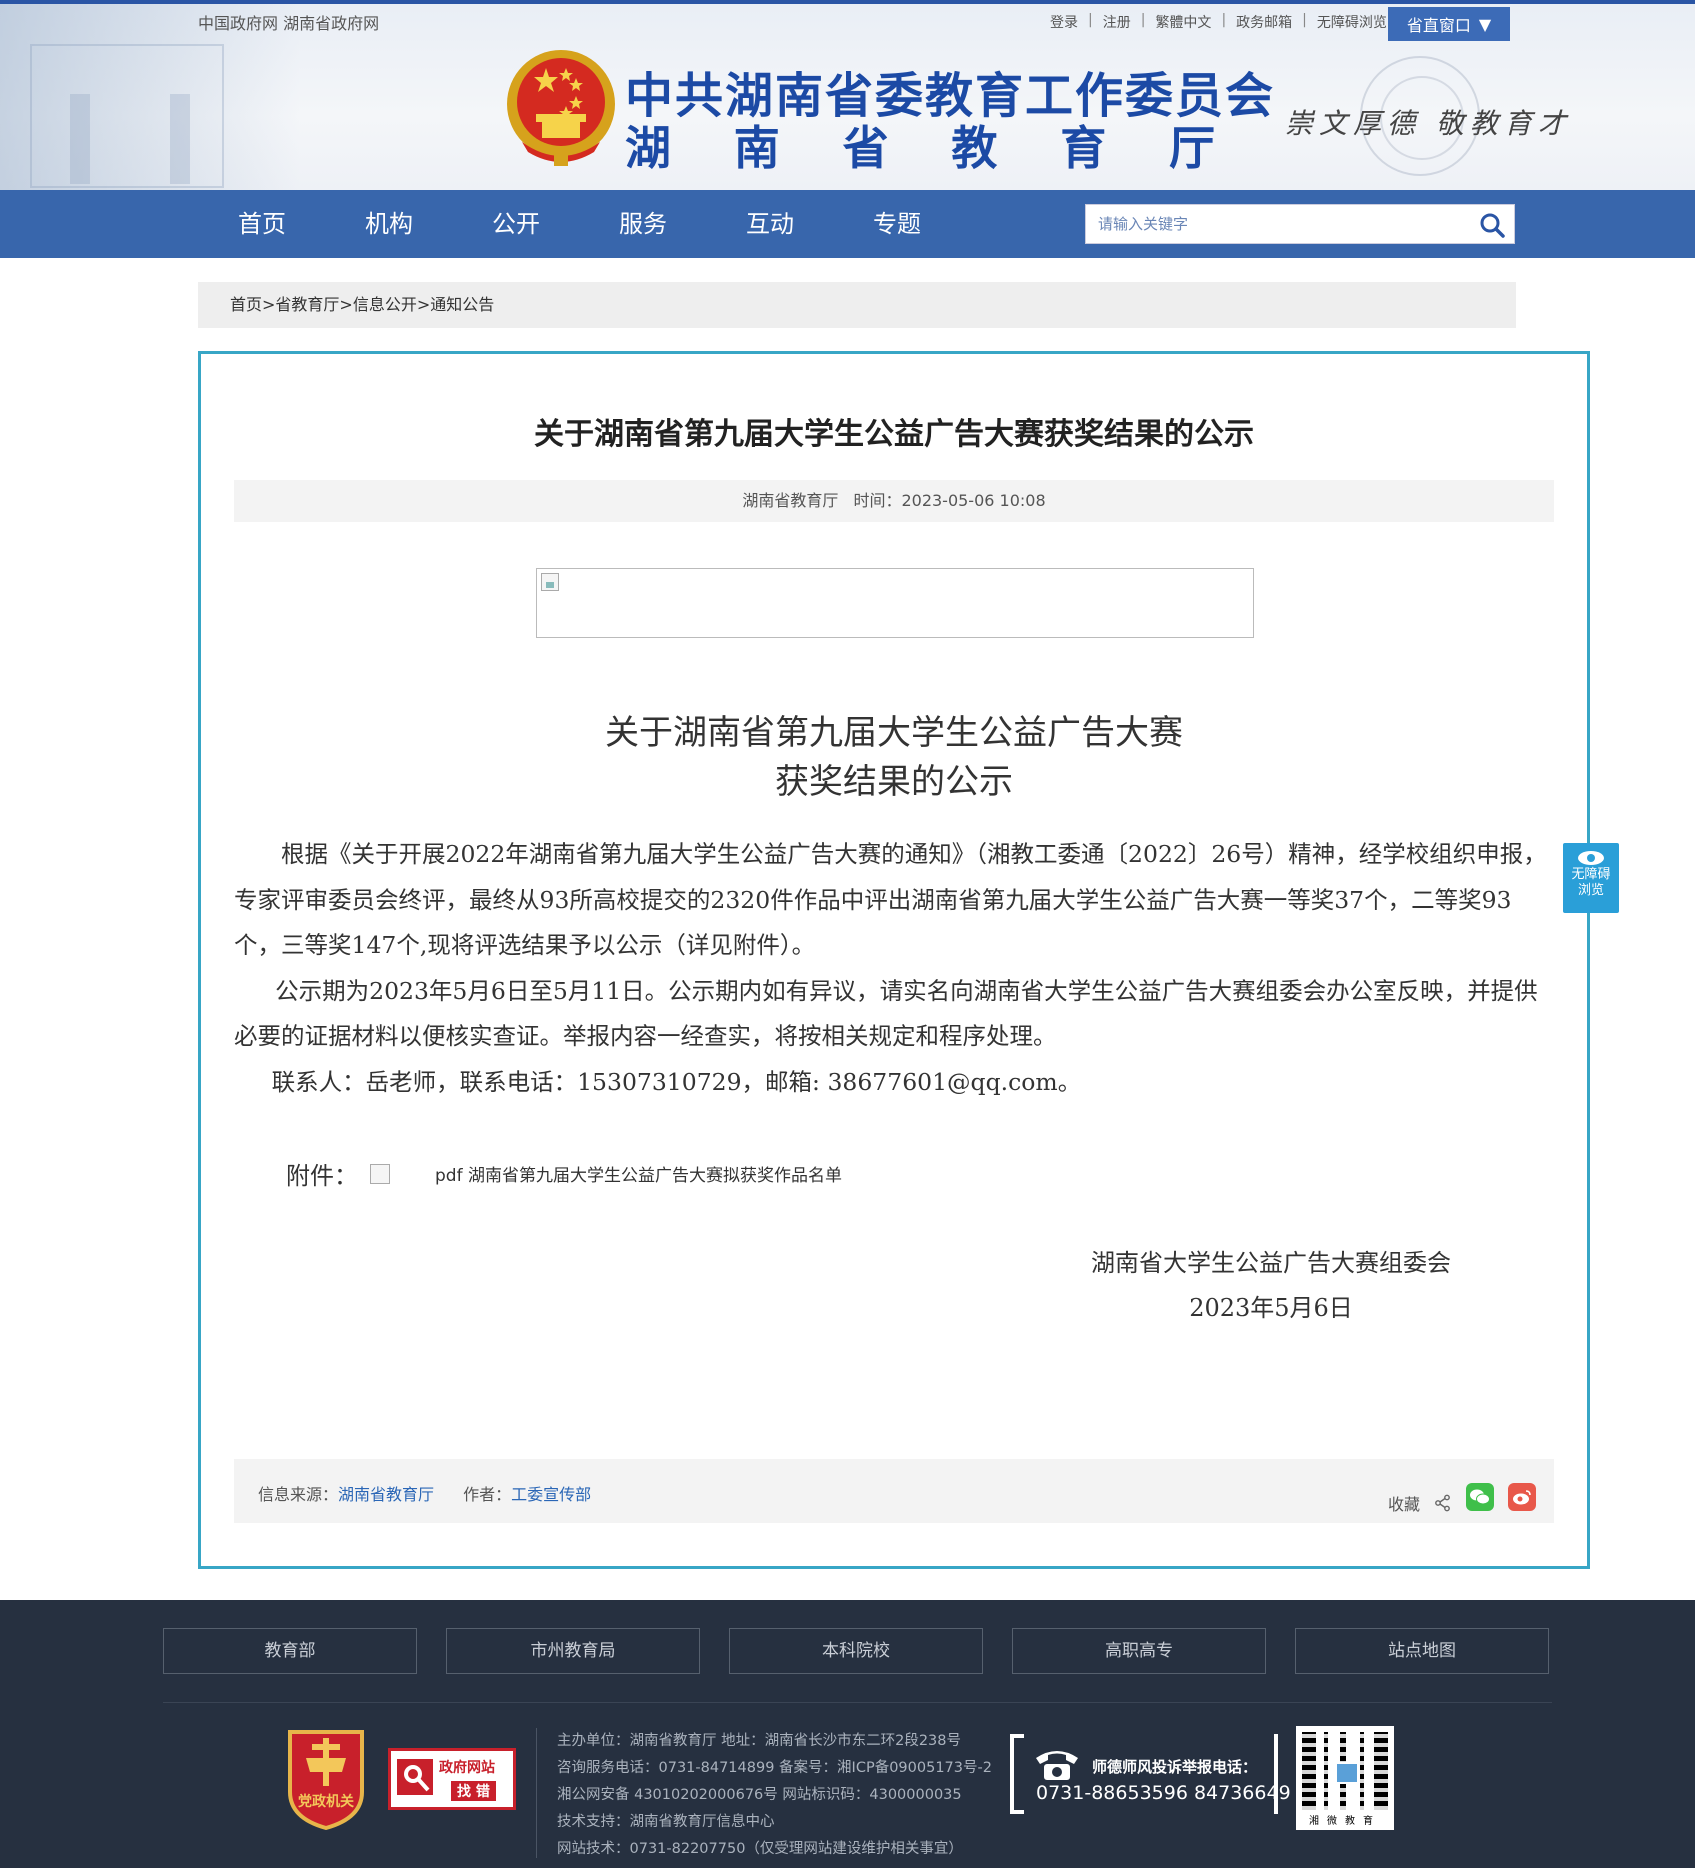 This screenshot has height=1868, width=1695. What do you see at coordinates (1139, 1651) in the screenshot?
I see `footer-link-vocational: 高职高专` at bounding box center [1139, 1651].